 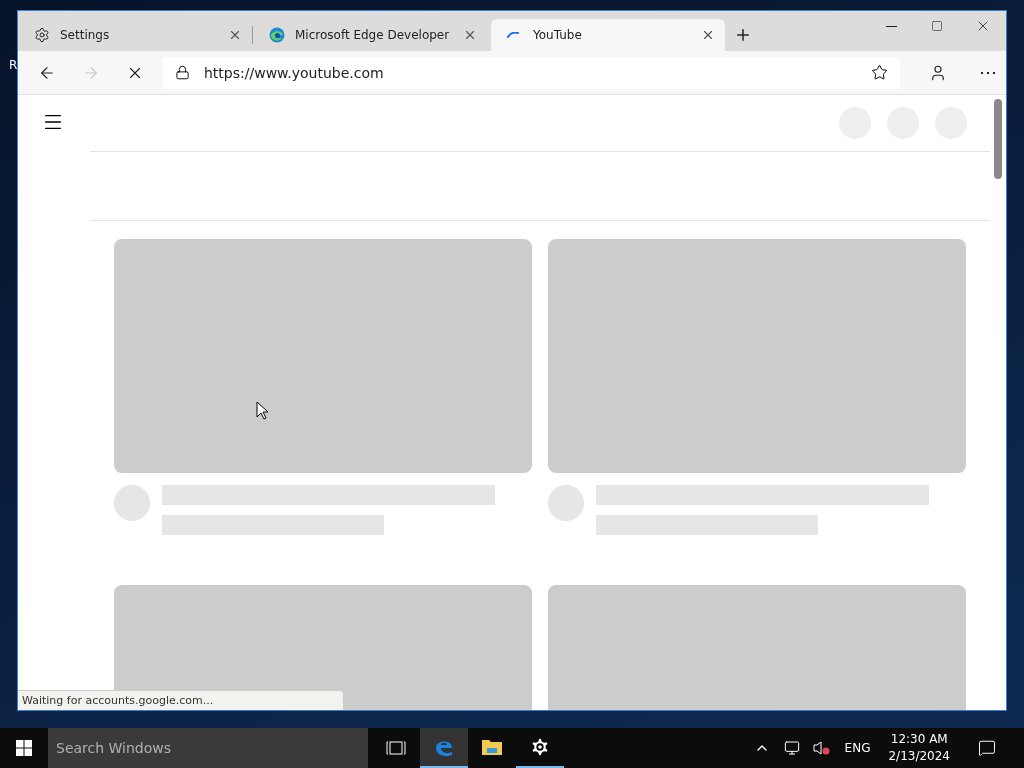 What do you see at coordinates (558, 35) in the screenshot?
I see `tab-title: YouTube` at bounding box center [558, 35].